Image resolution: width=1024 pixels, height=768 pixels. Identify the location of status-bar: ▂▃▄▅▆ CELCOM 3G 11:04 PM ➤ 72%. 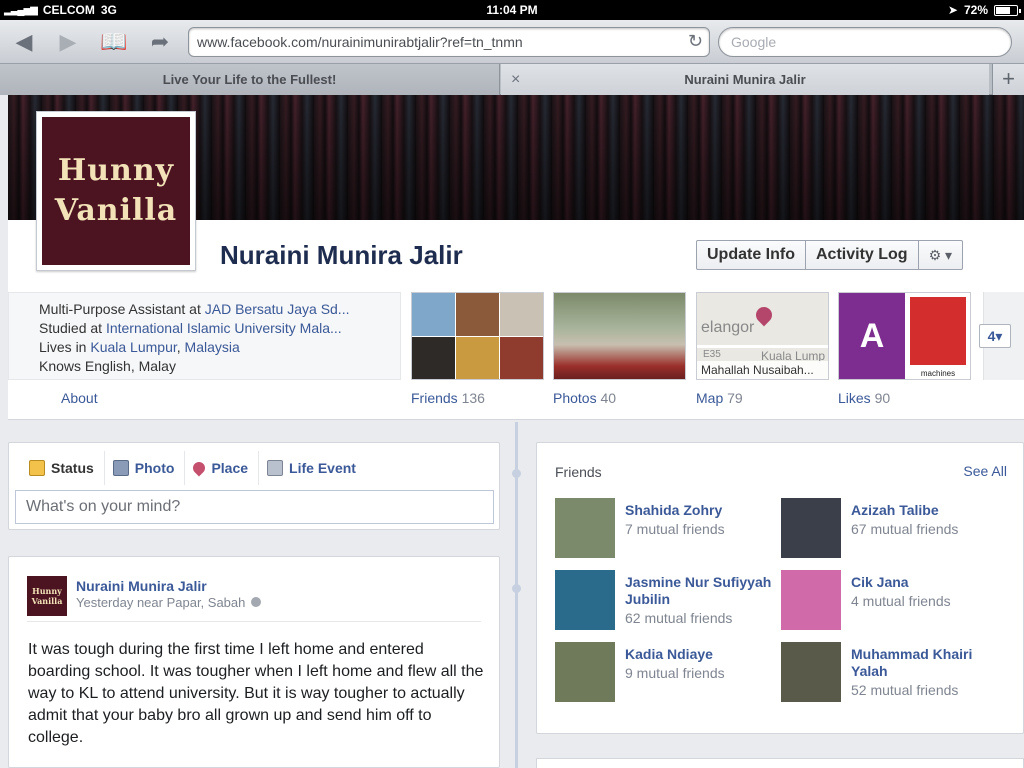
(512, 10).